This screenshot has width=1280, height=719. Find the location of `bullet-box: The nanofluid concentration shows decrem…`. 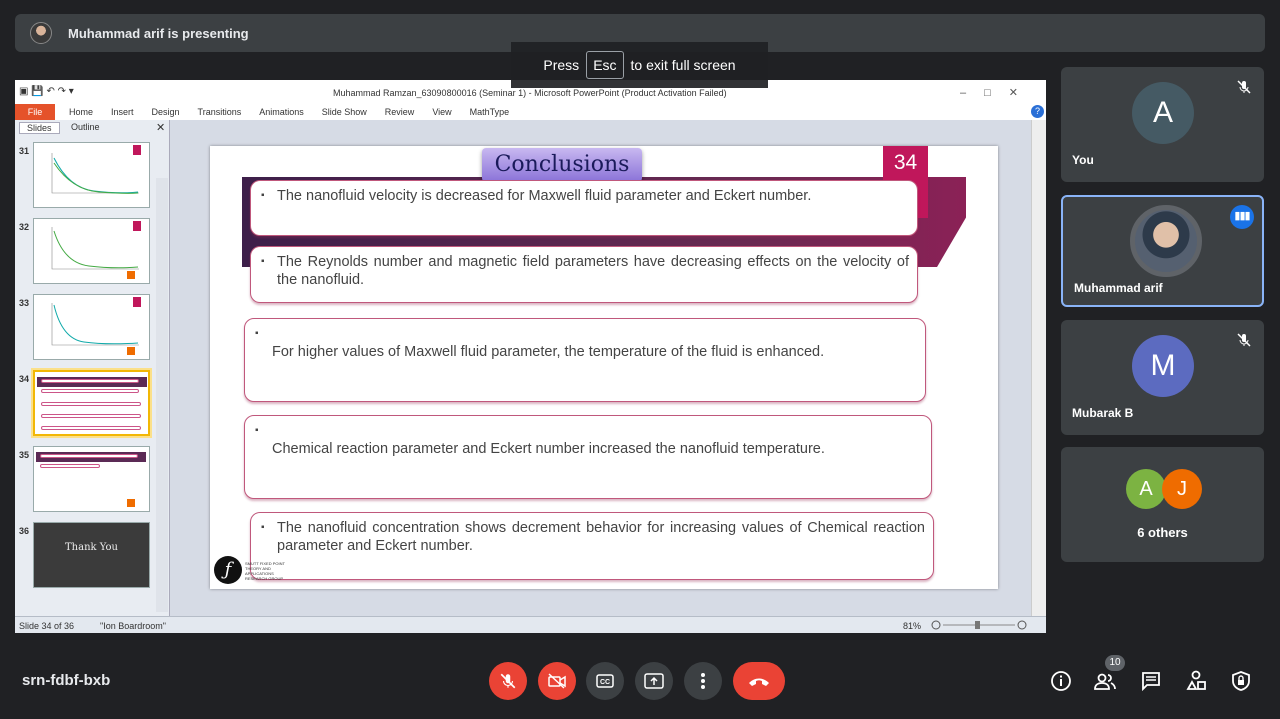

bullet-box: The nanofluid concentration shows decrem… is located at coordinates (592, 546).